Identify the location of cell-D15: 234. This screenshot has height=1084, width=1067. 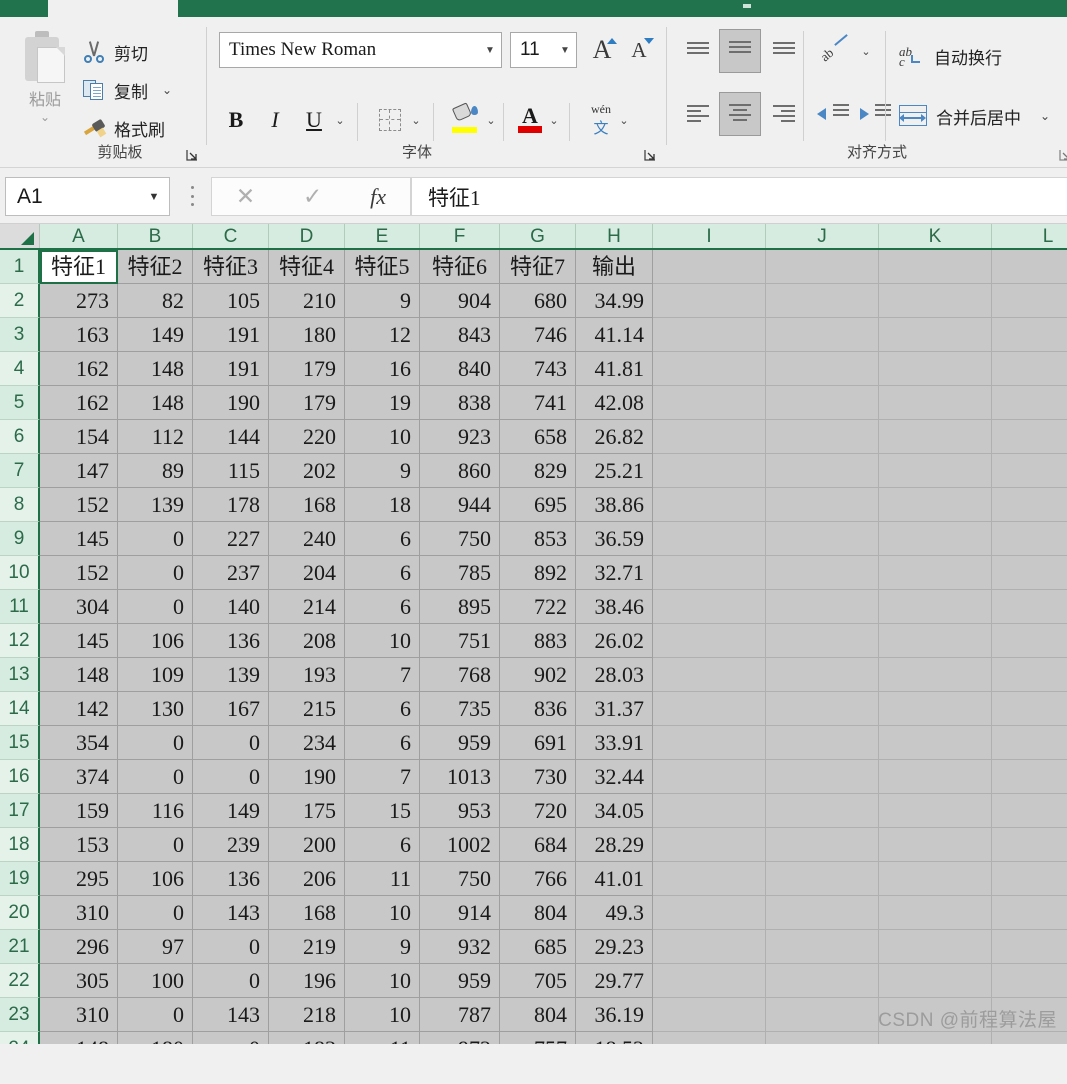
(307, 743).